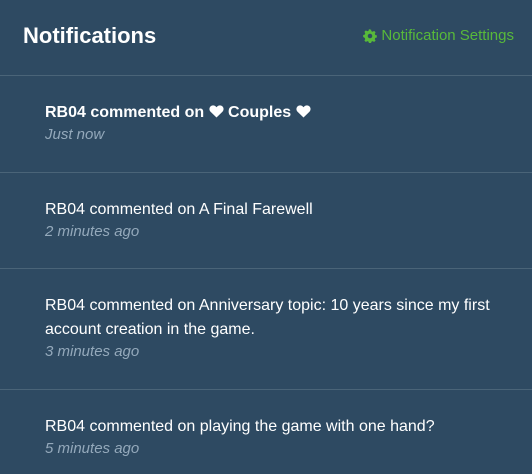 The height and width of the screenshot is (474, 532). I want to click on notification-settings-label: Notification Settings, so click(447, 35).